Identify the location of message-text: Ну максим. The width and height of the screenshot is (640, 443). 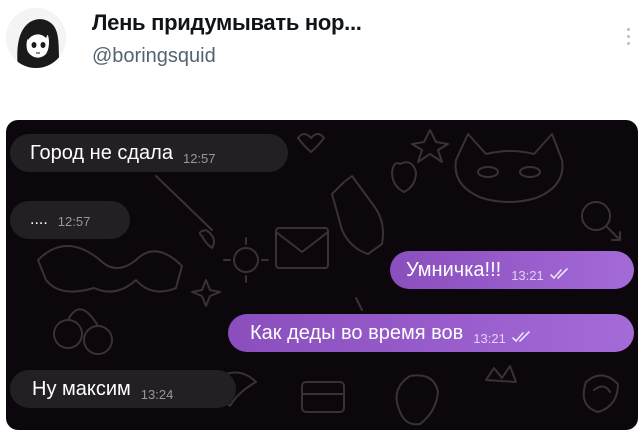
(81, 388).